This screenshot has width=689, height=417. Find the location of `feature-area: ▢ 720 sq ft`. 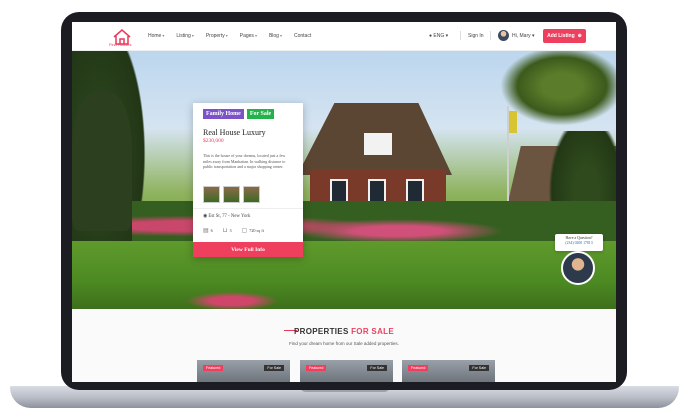

feature-area: ▢ 720 sq ft is located at coordinates (252, 231).